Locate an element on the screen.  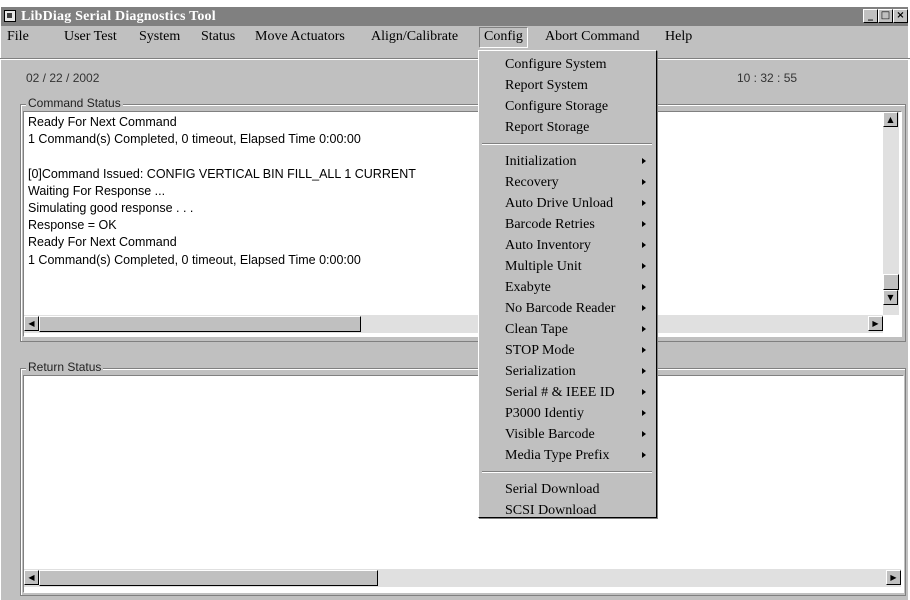
arrow-down-icon: ▼ is located at coordinates (890, 297).